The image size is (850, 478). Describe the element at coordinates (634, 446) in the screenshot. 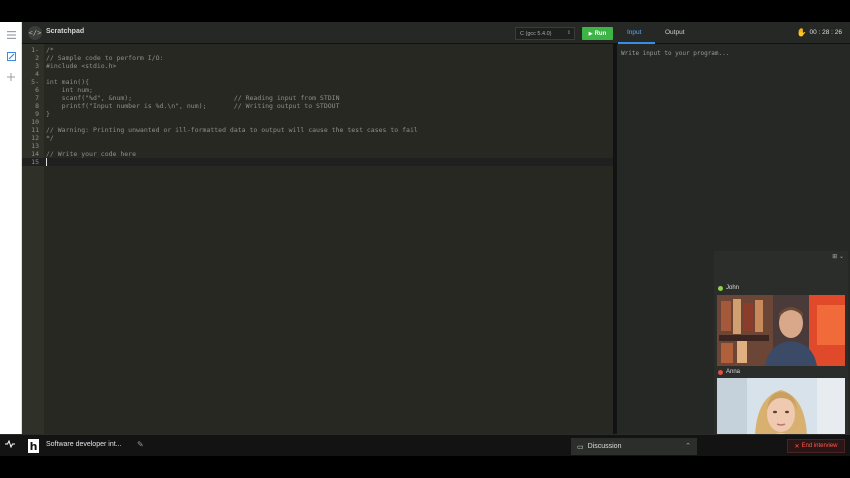

I see `discussion-button: ▭ Discussion ⌃` at that location.